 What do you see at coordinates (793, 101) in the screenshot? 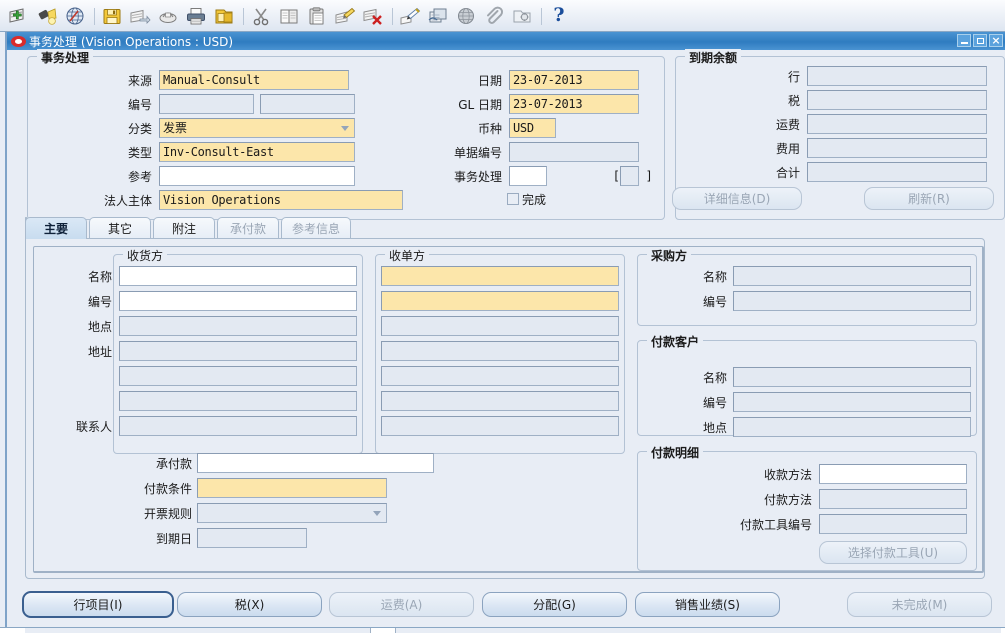
I see `balance-row-label-1: 税` at bounding box center [793, 101].